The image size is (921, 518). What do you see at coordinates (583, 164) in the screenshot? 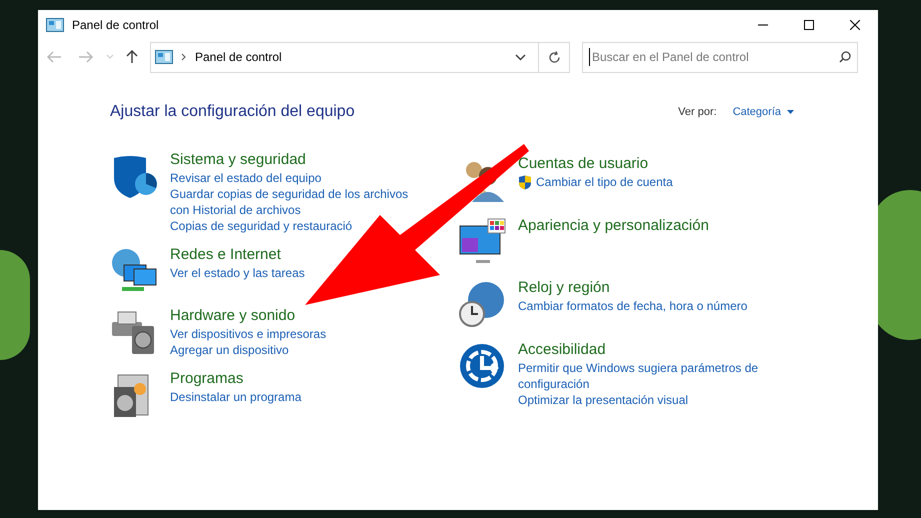
I see `category-link: Cuentas de usuario` at bounding box center [583, 164].